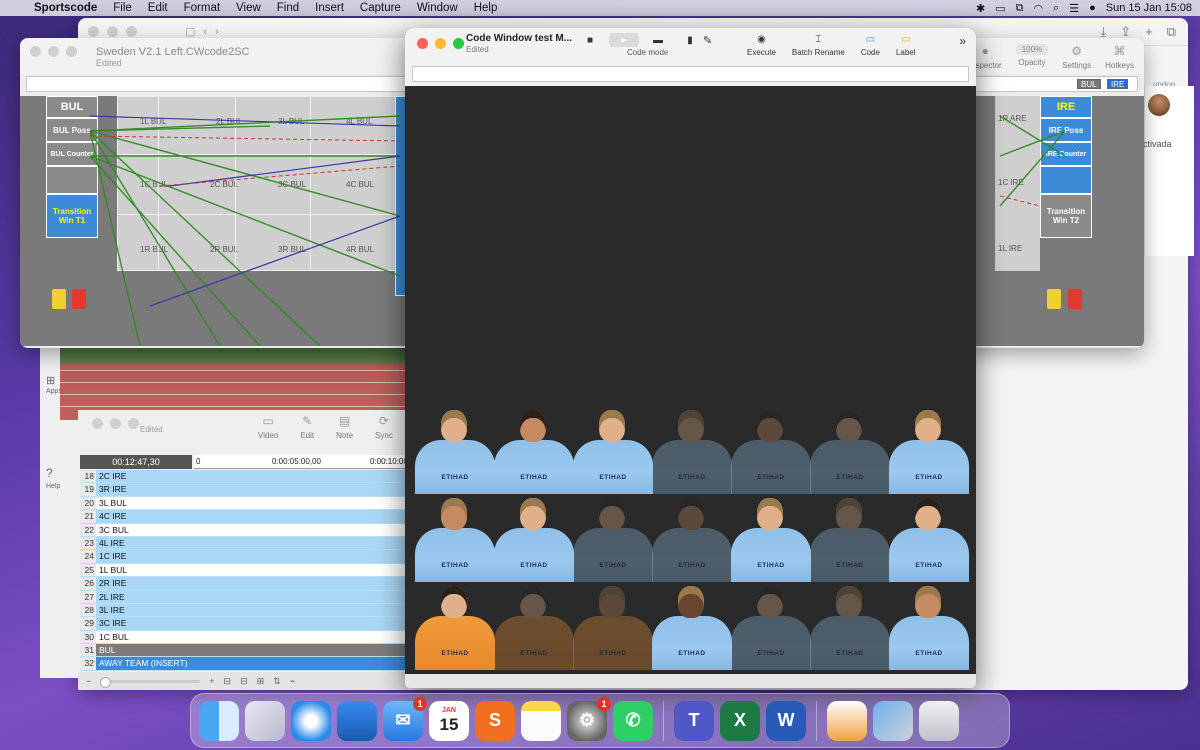  Describe the element at coordinates (144, 556) in the screenshot. I see `timeline-row-label: 1C IRE` at that location.